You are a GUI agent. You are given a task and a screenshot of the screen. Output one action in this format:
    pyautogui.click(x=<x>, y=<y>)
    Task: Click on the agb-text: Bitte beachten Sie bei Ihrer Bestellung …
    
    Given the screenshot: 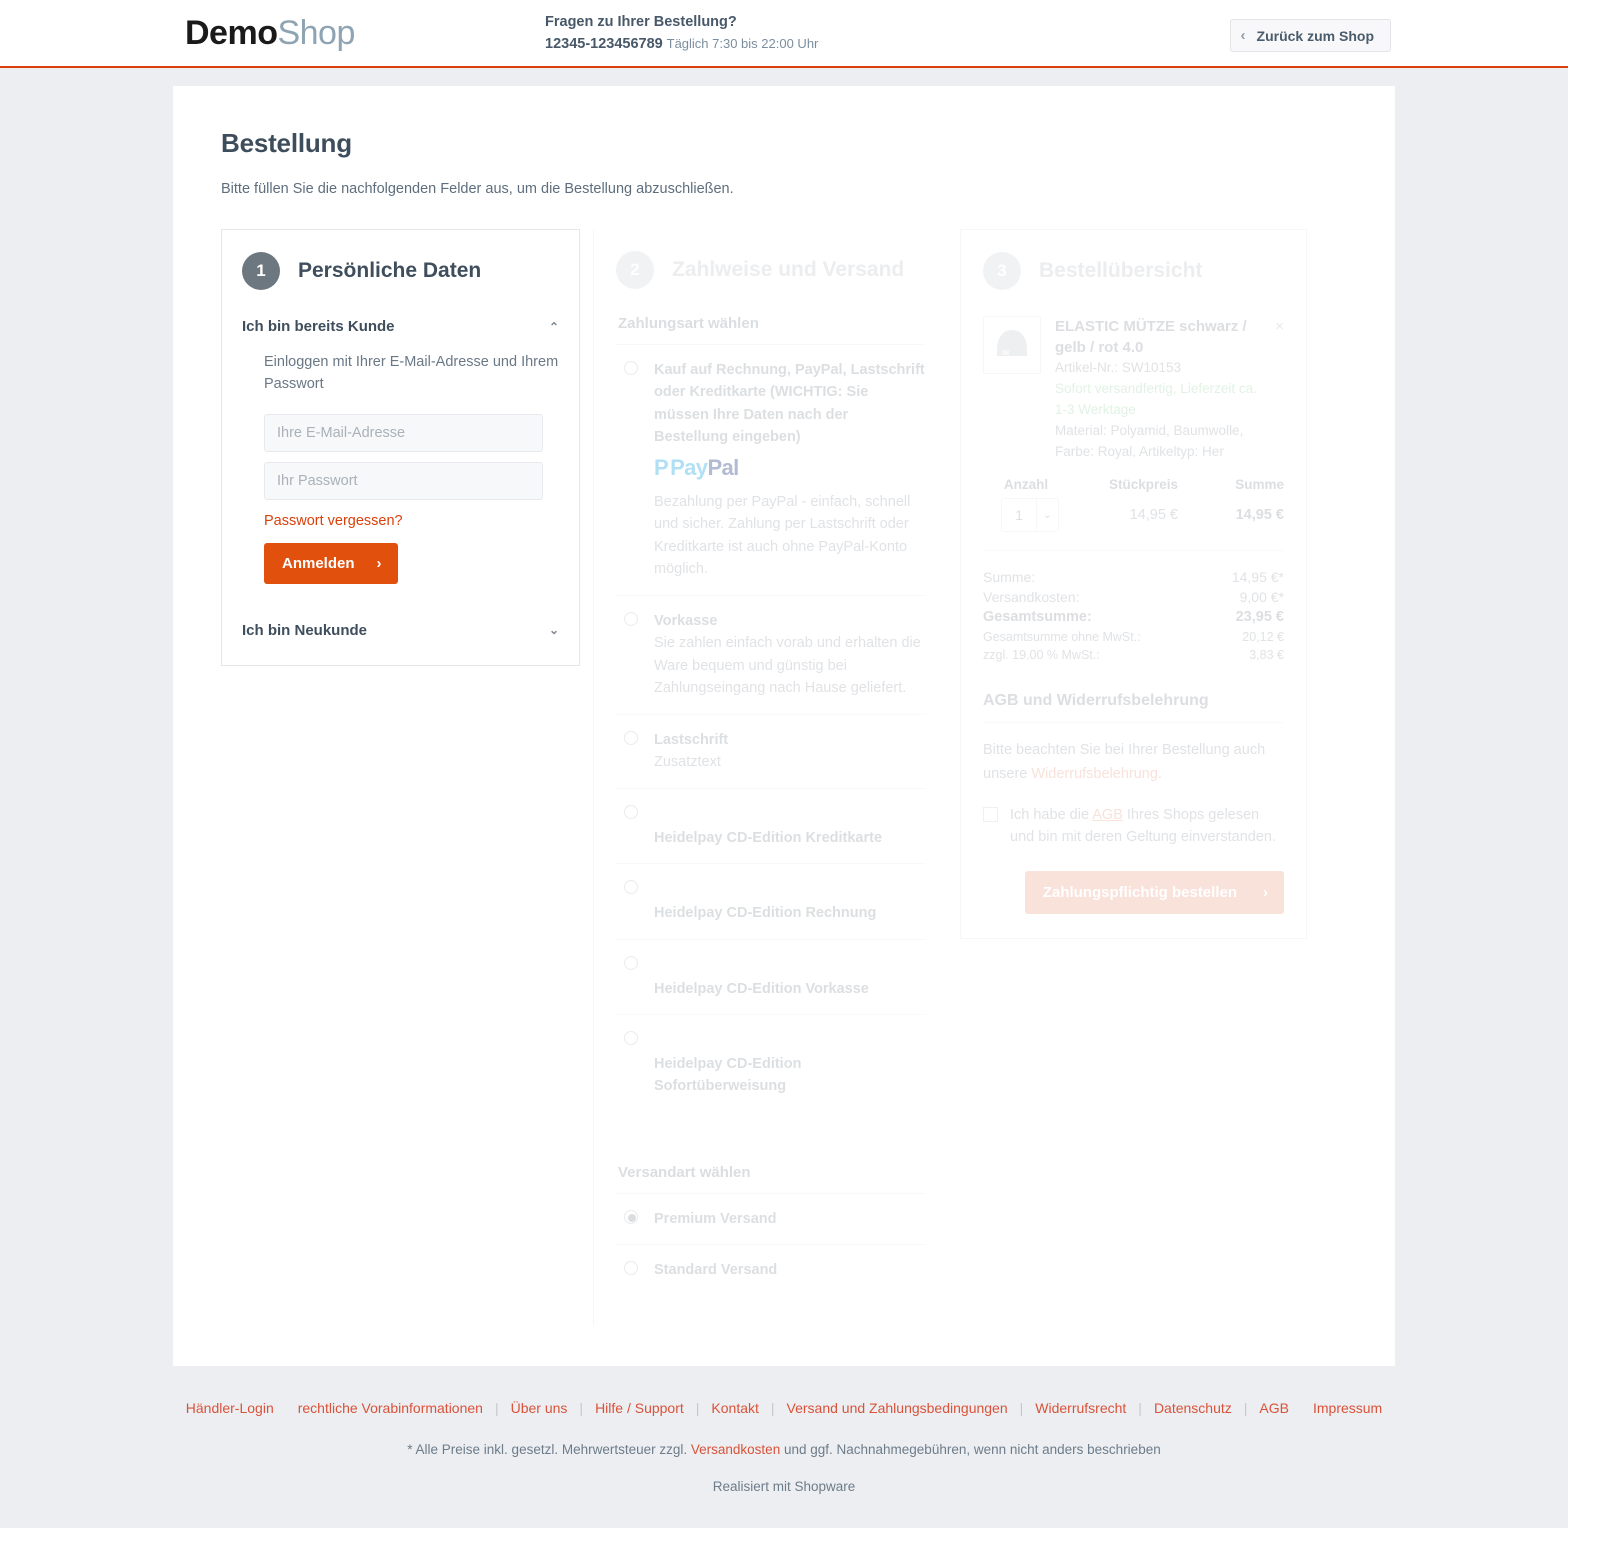 What is the action you would take?
    pyautogui.click(x=1133, y=762)
    